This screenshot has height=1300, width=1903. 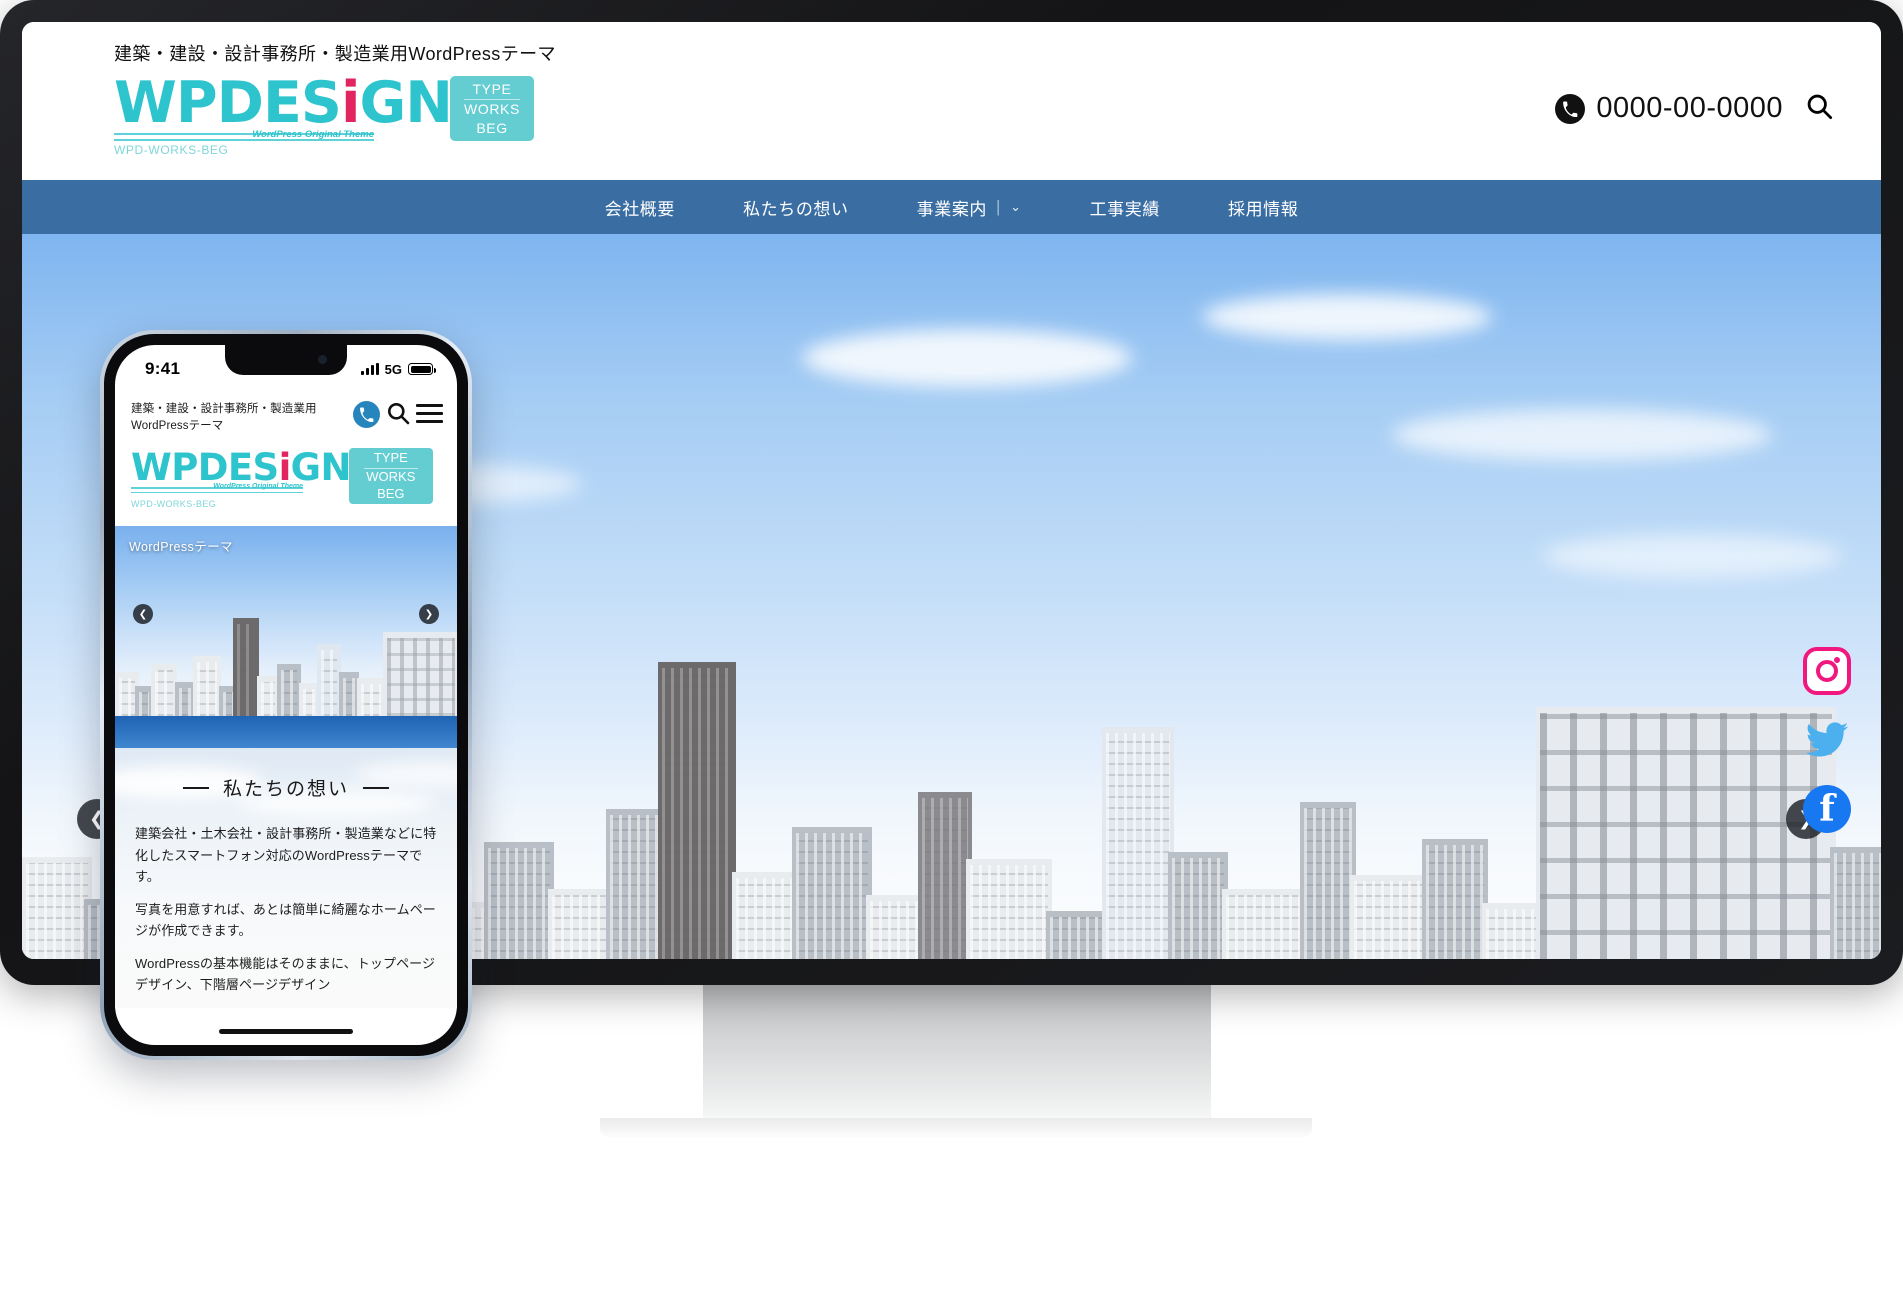 I want to click on search-icon, so click(x=1819, y=108).